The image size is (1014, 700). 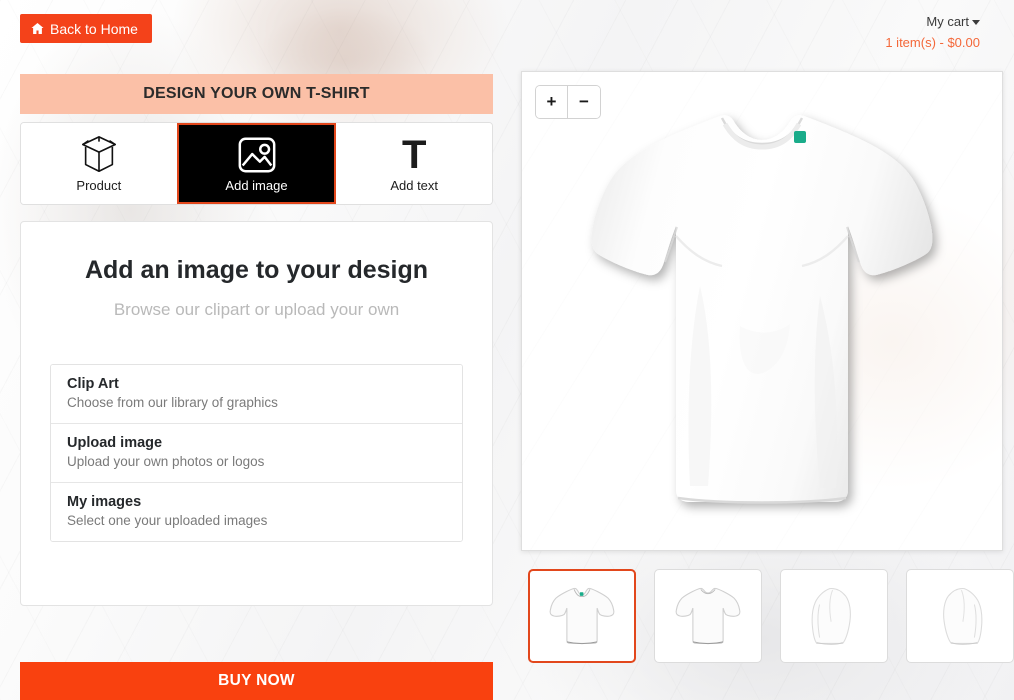 I want to click on cart-summary: 1 item(s) - $0.00, so click(x=932, y=43).